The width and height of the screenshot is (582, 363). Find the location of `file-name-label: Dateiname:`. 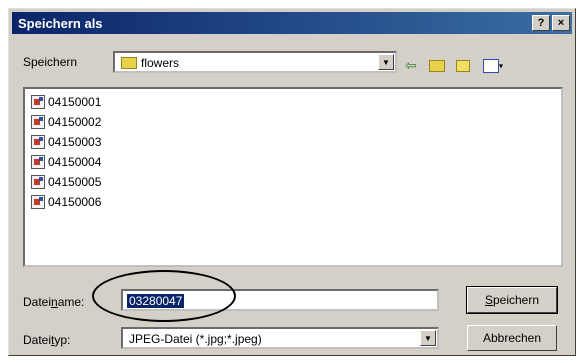

file-name-label: Dateiname: is located at coordinates (53, 302).